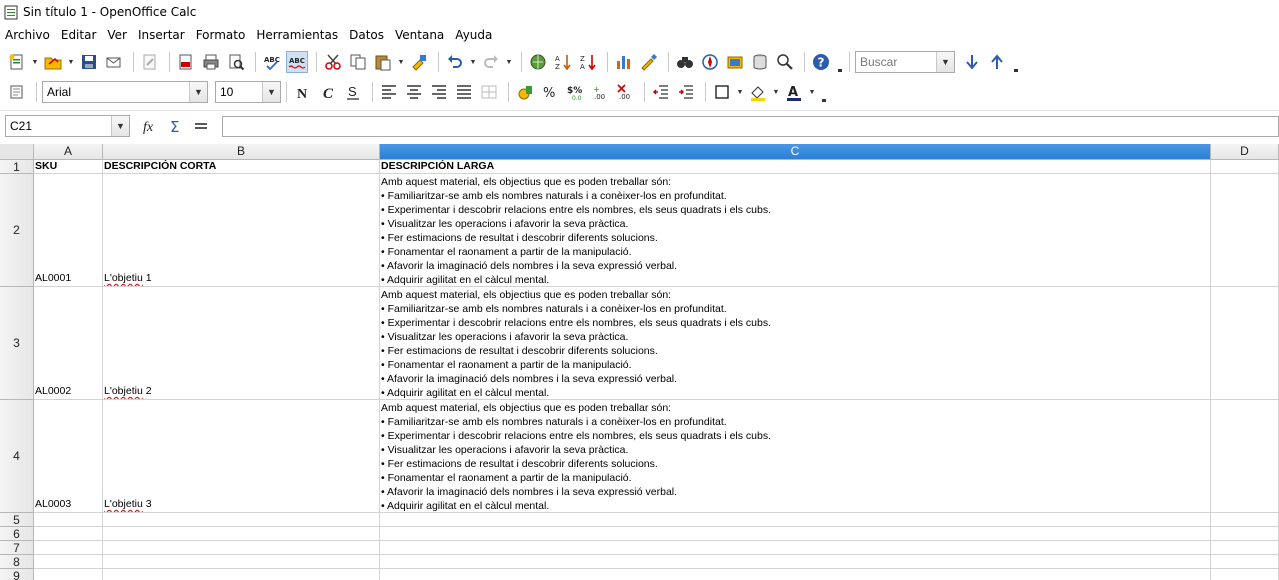 The height and width of the screenshot is (580, 1279). What do you see at coordinates (824, 92) in the screenshot?
I see `formatting-toolbar-handle` at bounding box center [824, 92].